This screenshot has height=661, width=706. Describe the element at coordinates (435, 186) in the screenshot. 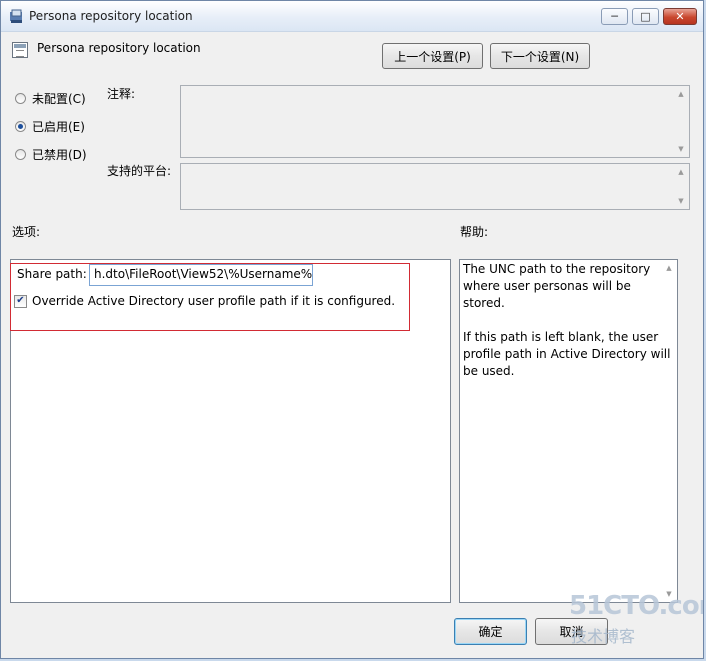

I see `supported-platform-field: ▲ ▼` at that location.